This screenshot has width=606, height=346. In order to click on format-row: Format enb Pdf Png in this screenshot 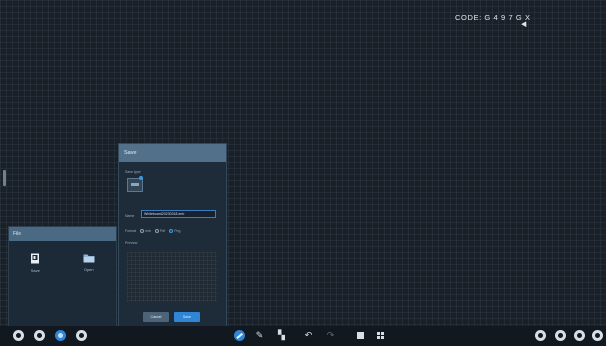, I will do `click(152, 231)`.